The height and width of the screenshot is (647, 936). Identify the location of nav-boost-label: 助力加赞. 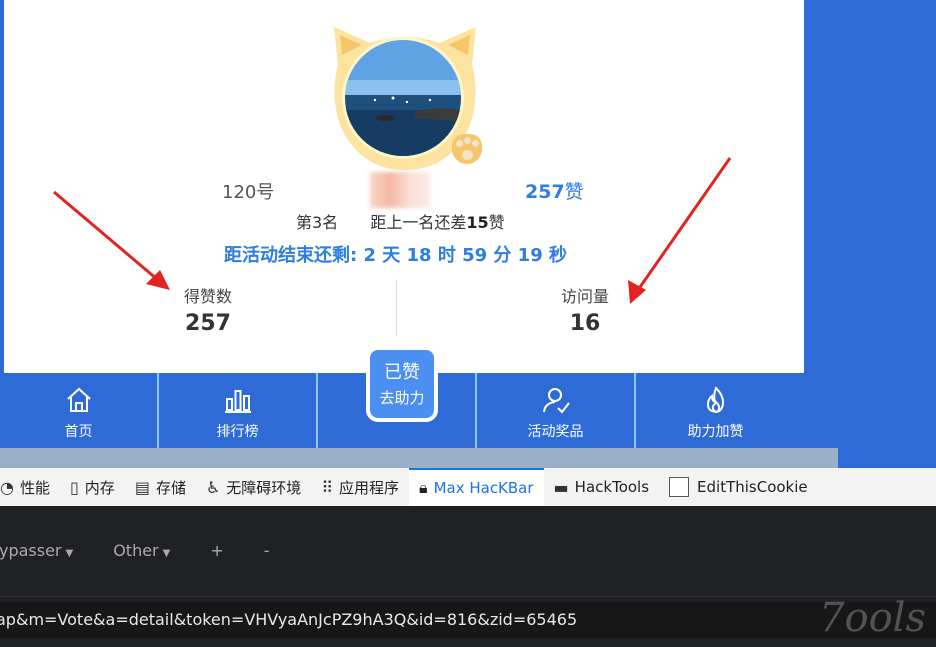
(715, 432).